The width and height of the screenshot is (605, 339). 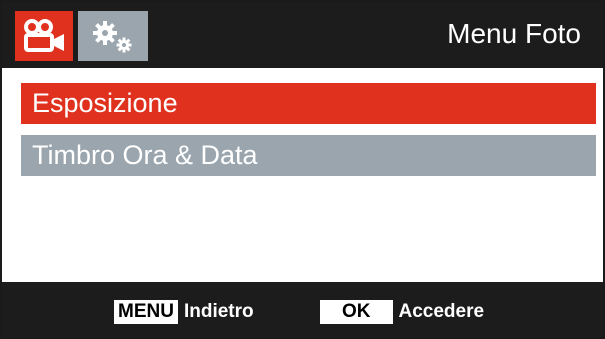 I want to click on page-title: Menu Foto, so click(x=514, y=33).